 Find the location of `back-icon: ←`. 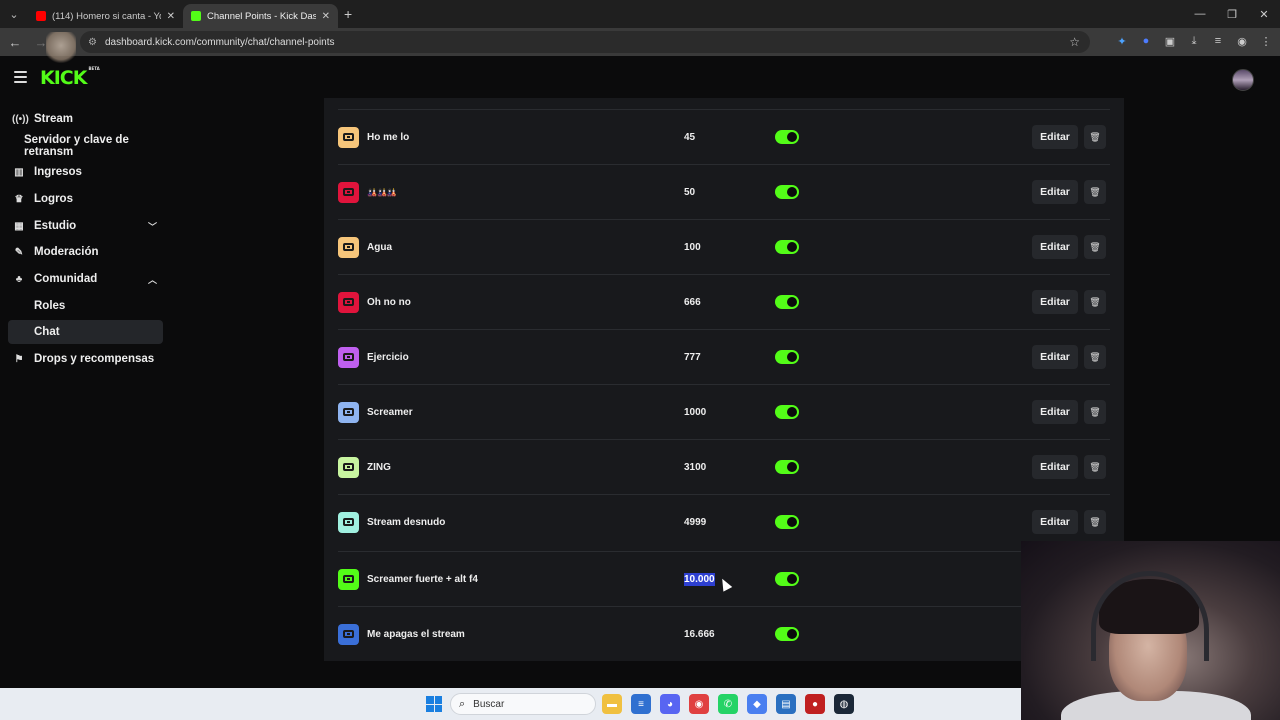

back-icon: ← is located at coordinates (15, 42).